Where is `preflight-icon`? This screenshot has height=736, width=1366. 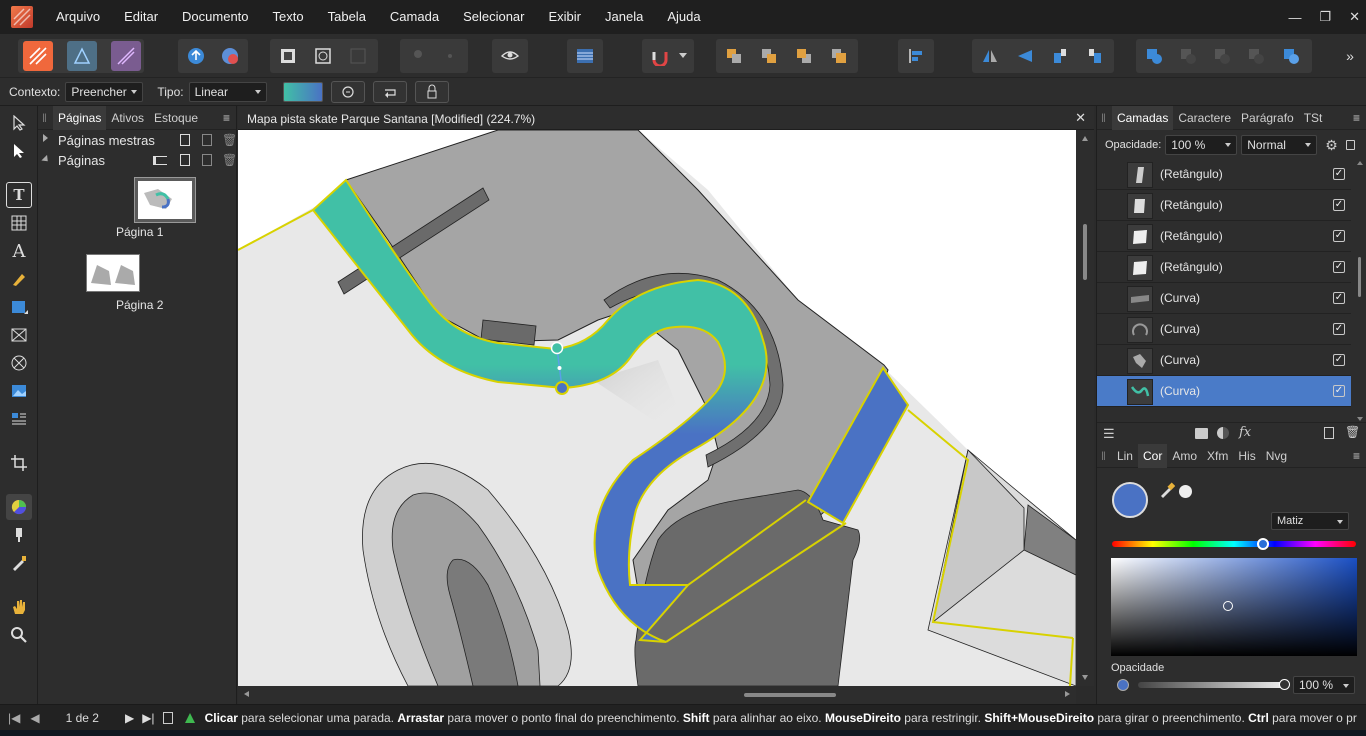 preflight-icon is located at coordinates (230, 56).